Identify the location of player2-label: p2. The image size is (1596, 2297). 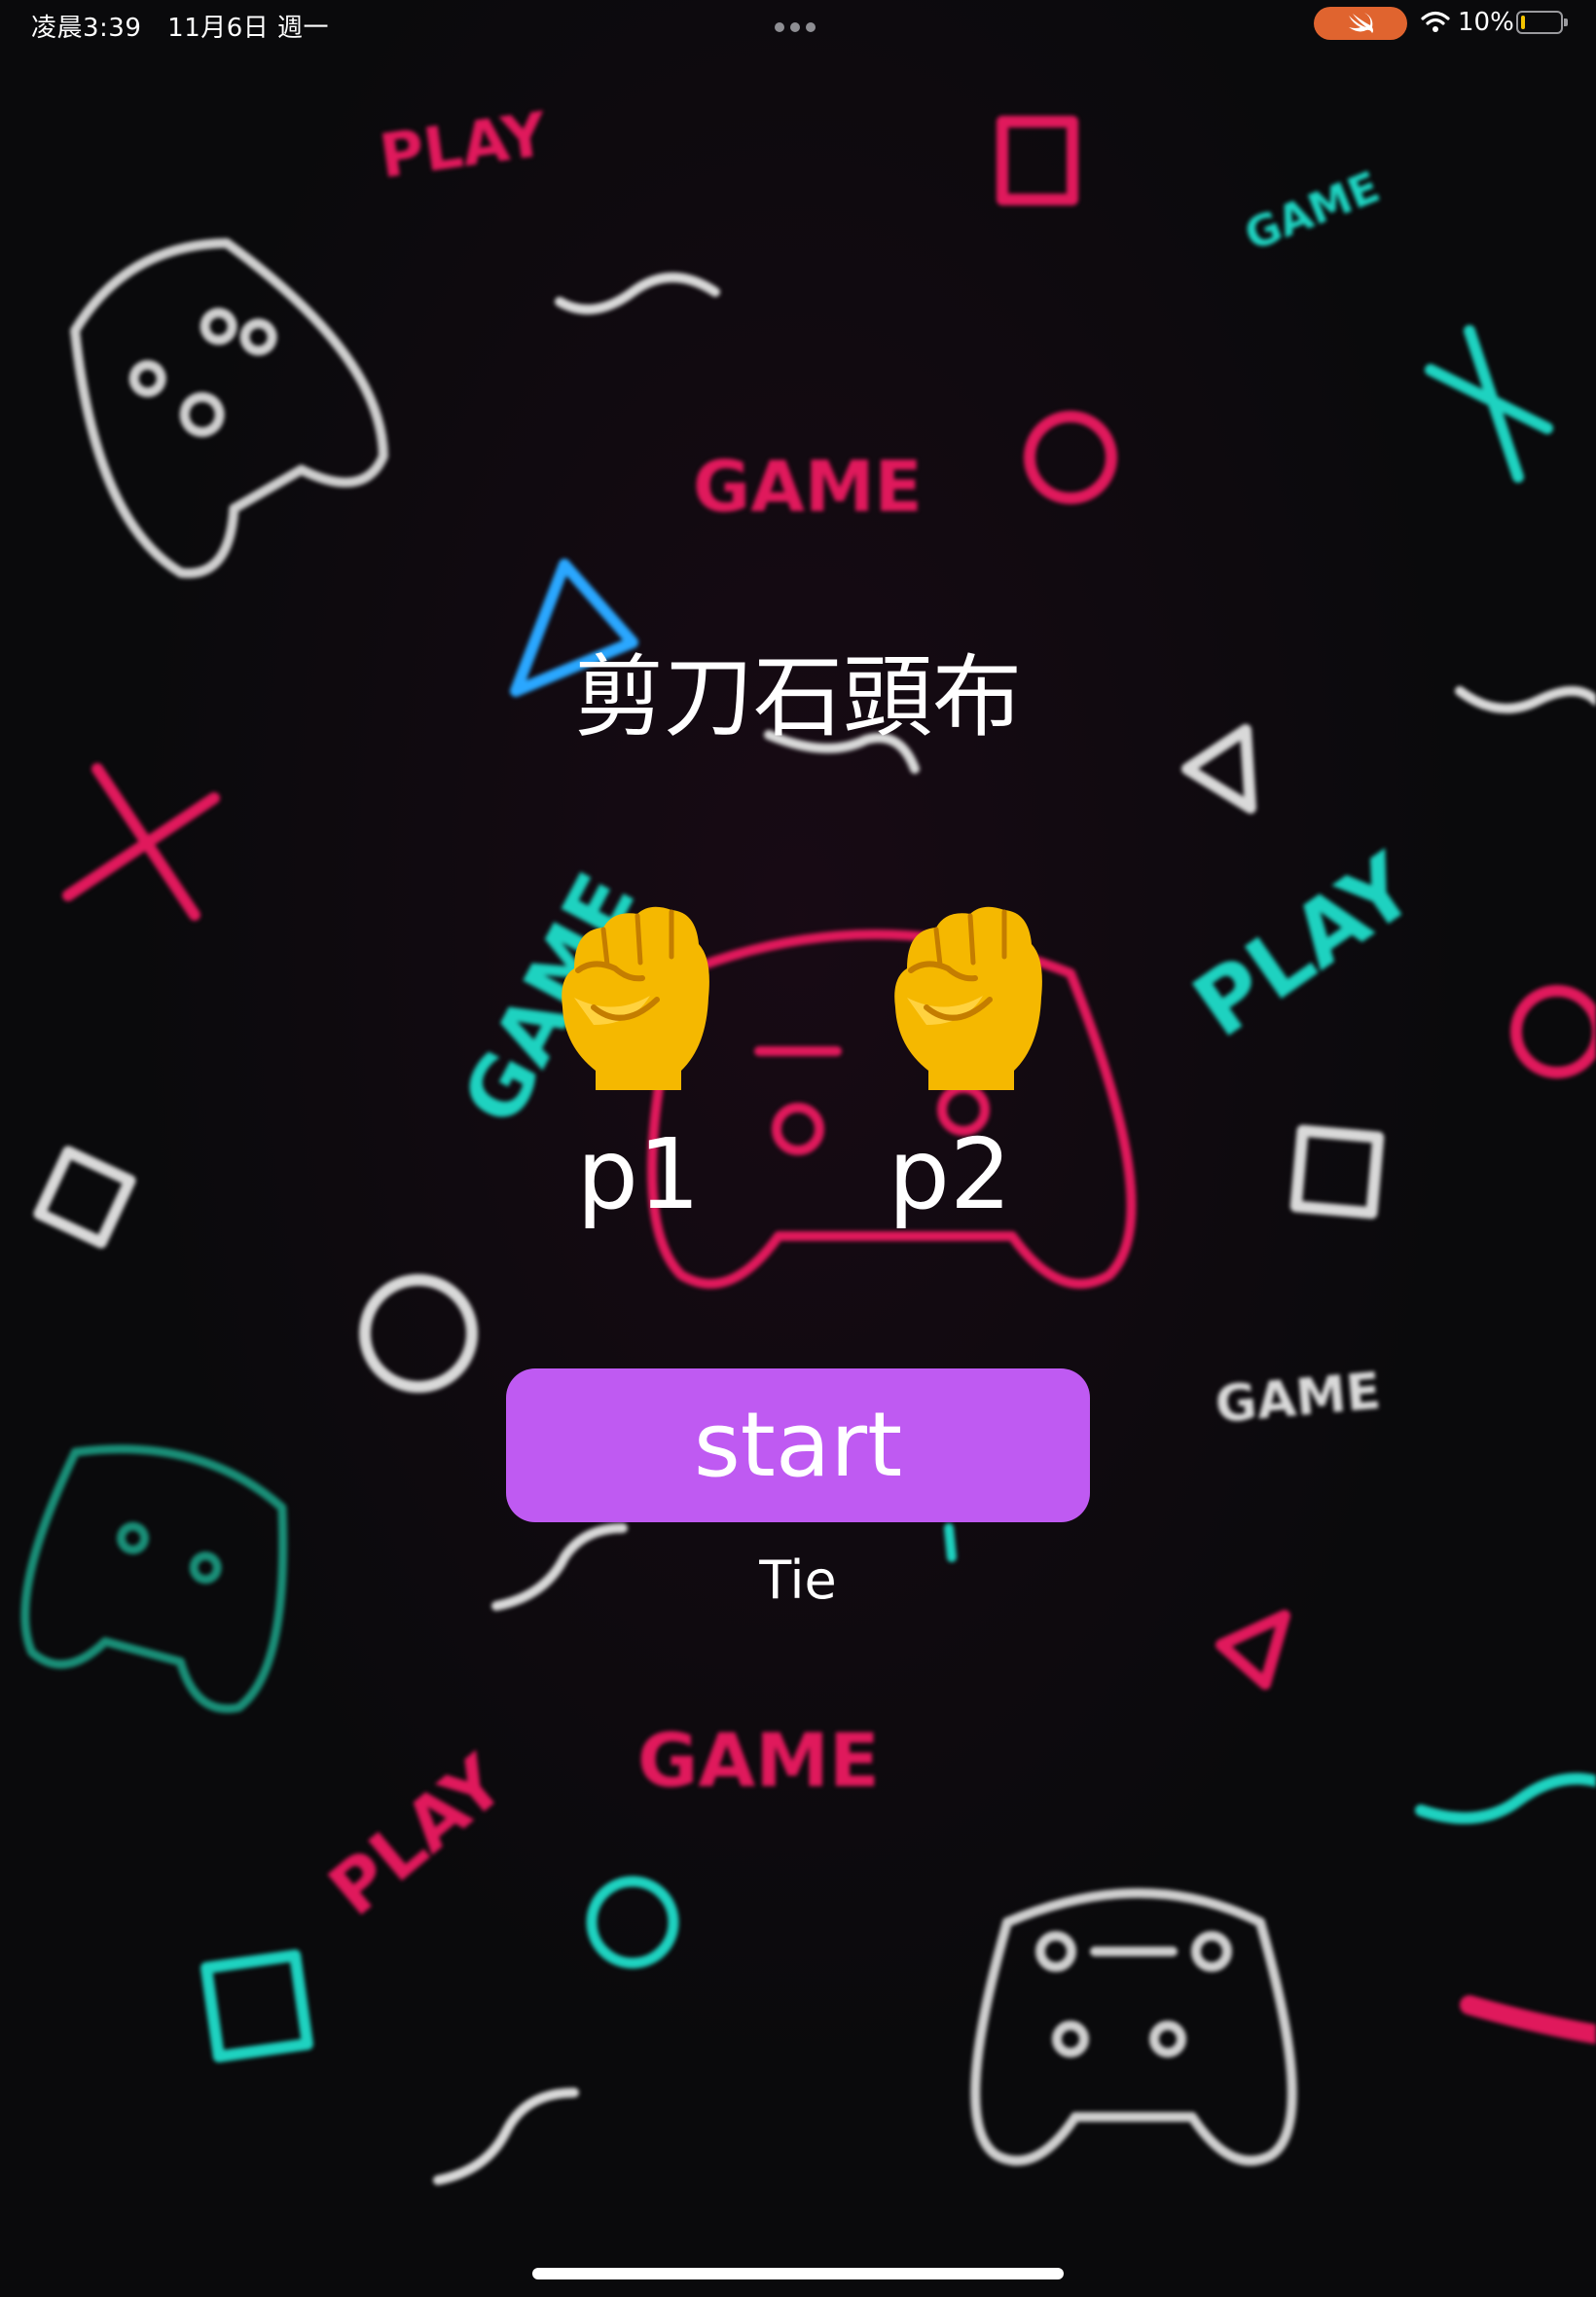
(950, 1174).